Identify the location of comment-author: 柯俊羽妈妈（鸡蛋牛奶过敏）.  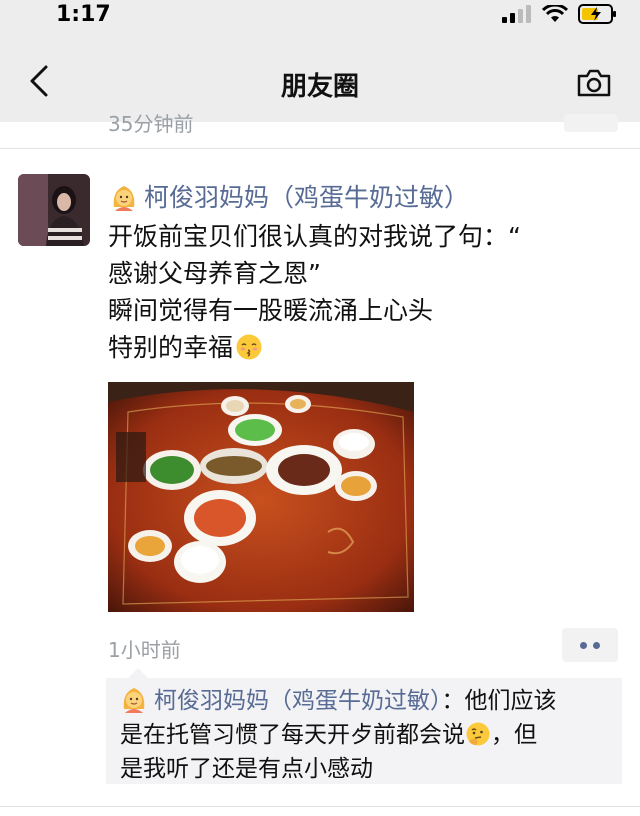
(298, 701).